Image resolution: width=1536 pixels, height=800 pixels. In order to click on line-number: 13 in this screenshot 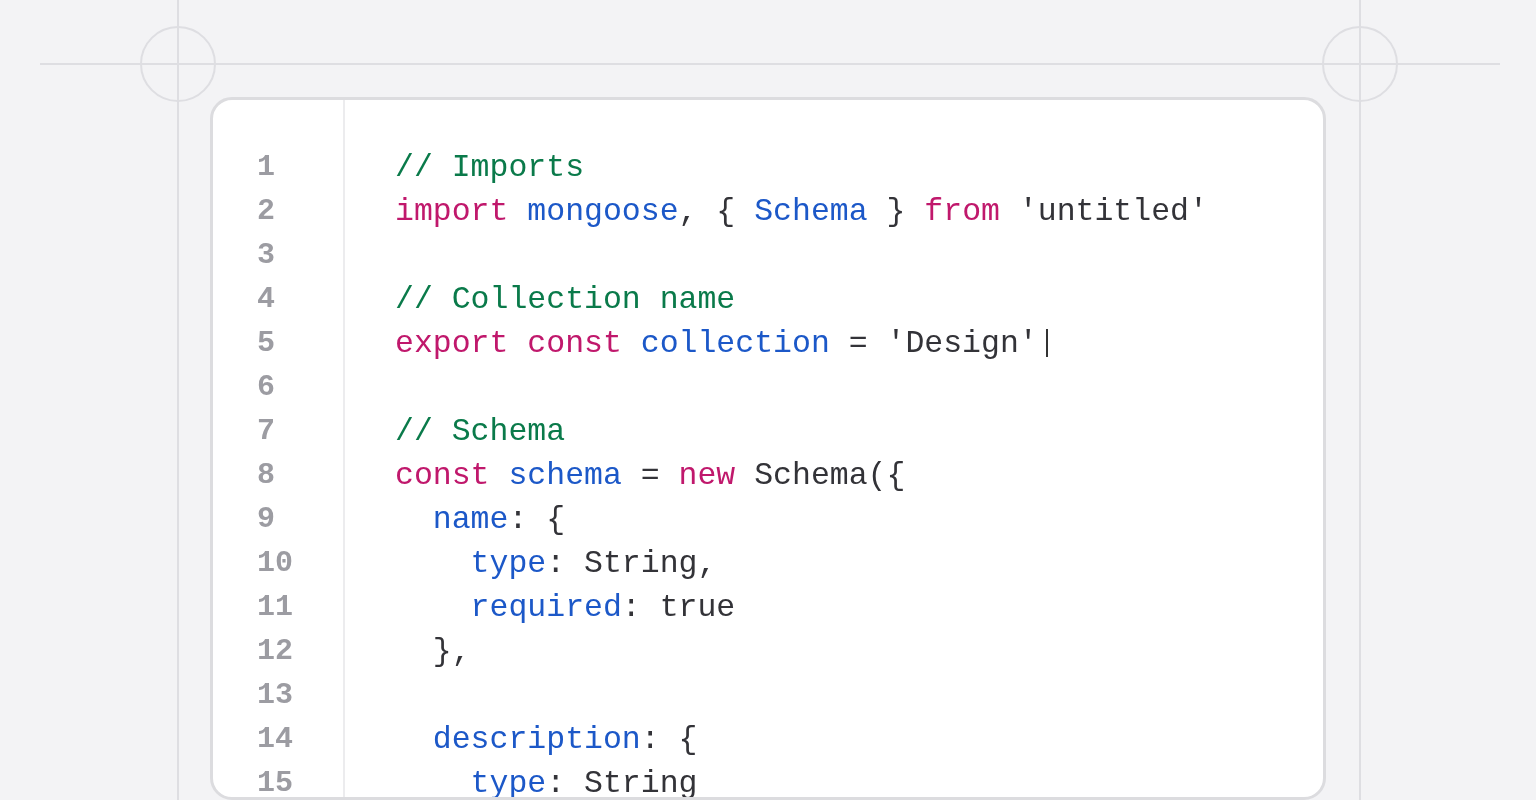, I will do `click(275, 695)`.